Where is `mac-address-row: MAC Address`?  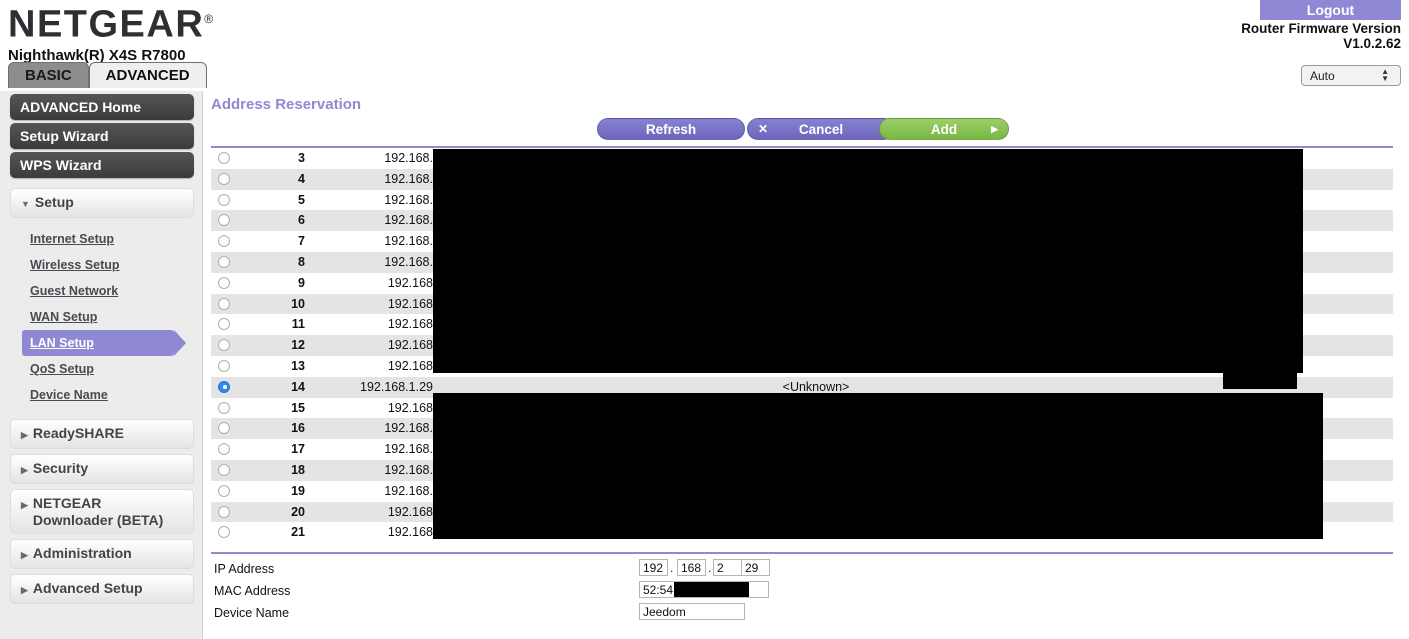
mac-address-row: MAC Address is located at coordinates (802, 591).